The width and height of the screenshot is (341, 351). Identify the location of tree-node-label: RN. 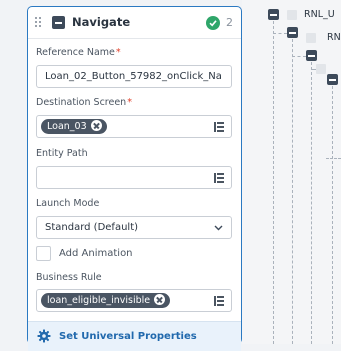
(334, 37).